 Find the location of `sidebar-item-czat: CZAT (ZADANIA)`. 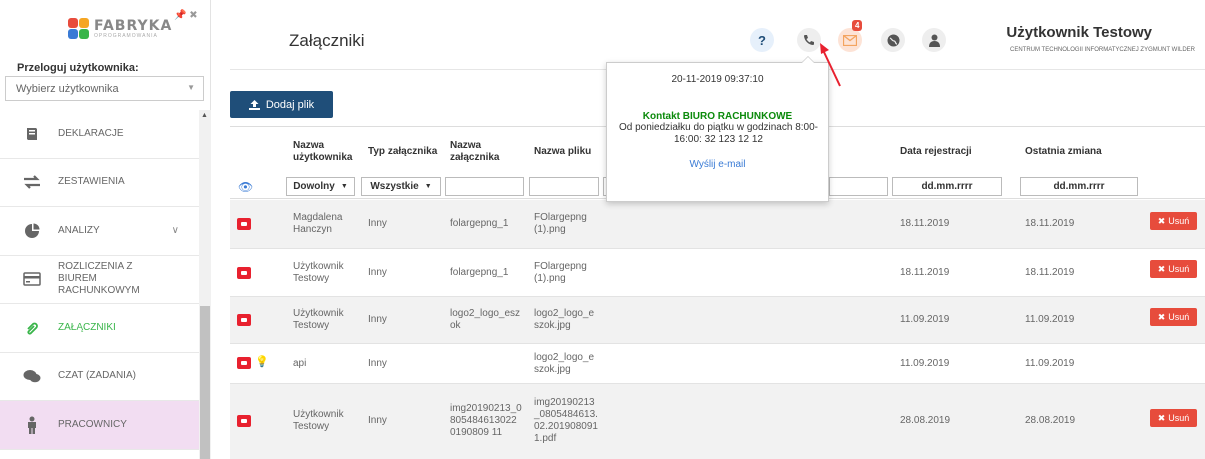

sidebar-item-czat: CZAT (ZADANIA) is located at coordinates (99, 377).